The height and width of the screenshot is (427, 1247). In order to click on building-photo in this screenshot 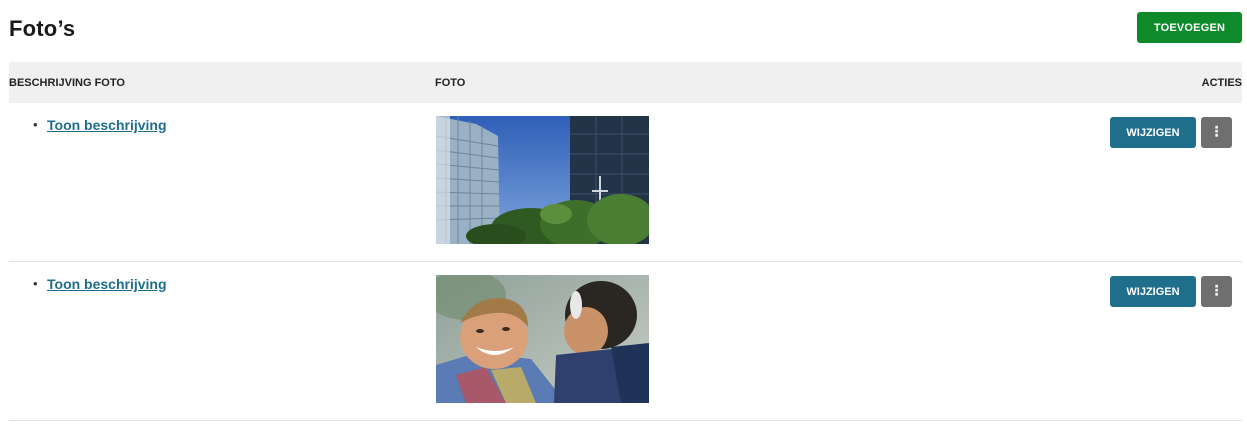, I will do `click(542, 180)`.